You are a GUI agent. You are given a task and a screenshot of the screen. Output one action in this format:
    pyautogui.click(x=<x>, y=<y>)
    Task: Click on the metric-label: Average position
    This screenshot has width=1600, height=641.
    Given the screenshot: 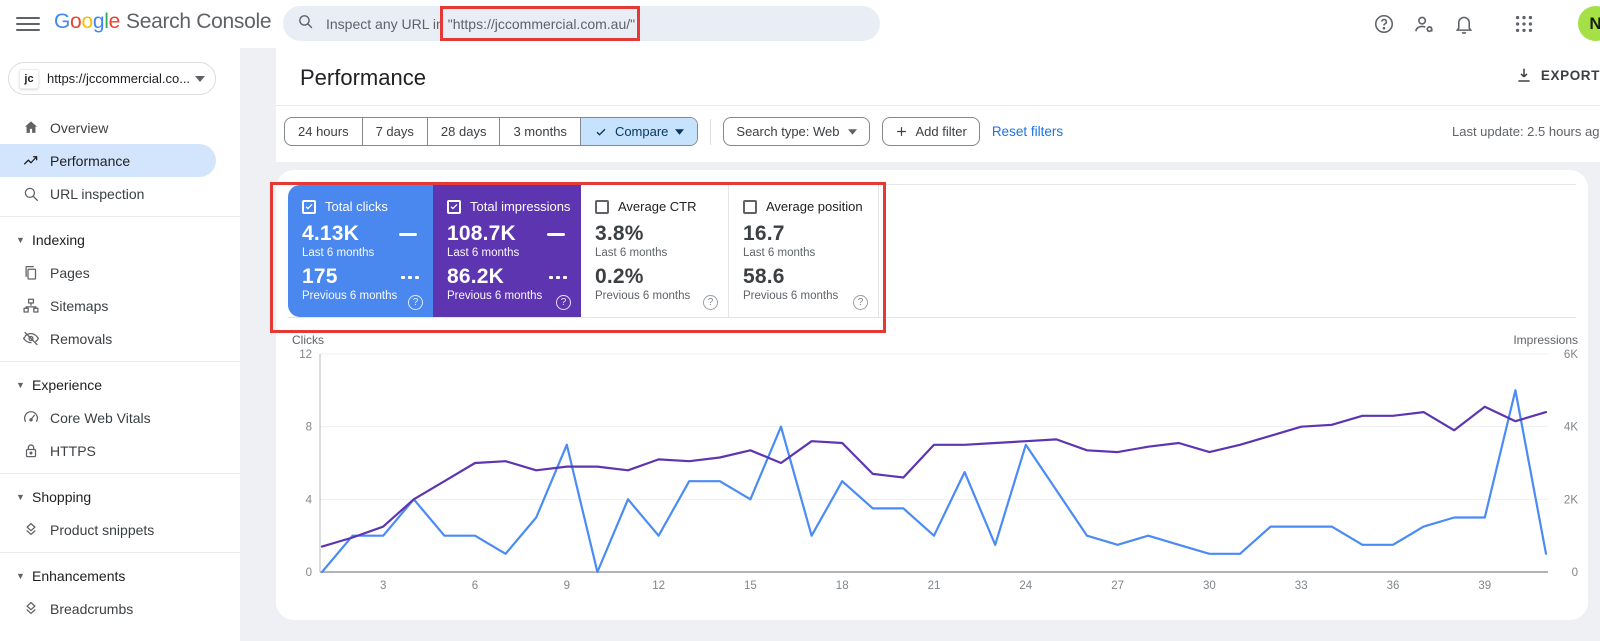 What is the action you would take?
    pyautogui.click(x=814, y=206)
    